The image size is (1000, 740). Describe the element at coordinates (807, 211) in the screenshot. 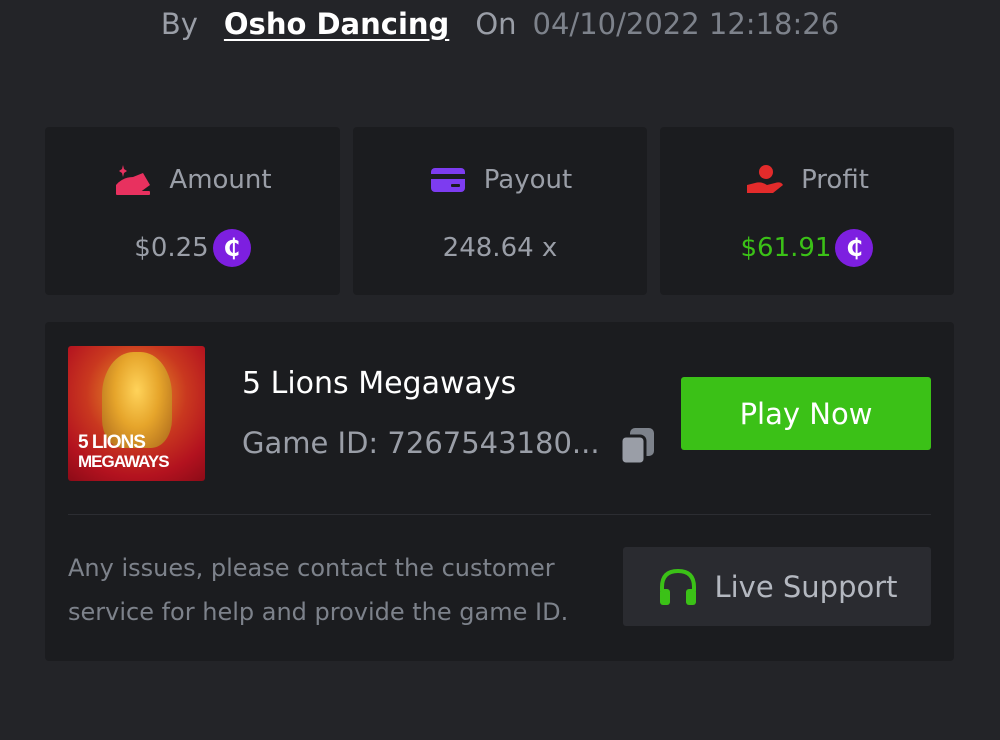

I see `profit-card: Profit $61.91 ₵` at that location.